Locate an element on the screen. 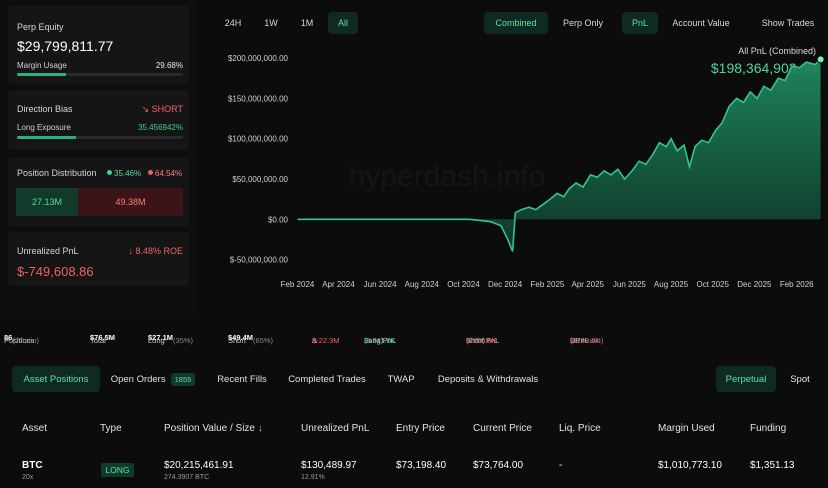 This screenshot has width=828, height=488. stat-short-sub: (65%) is located at coordinates (263, 340).